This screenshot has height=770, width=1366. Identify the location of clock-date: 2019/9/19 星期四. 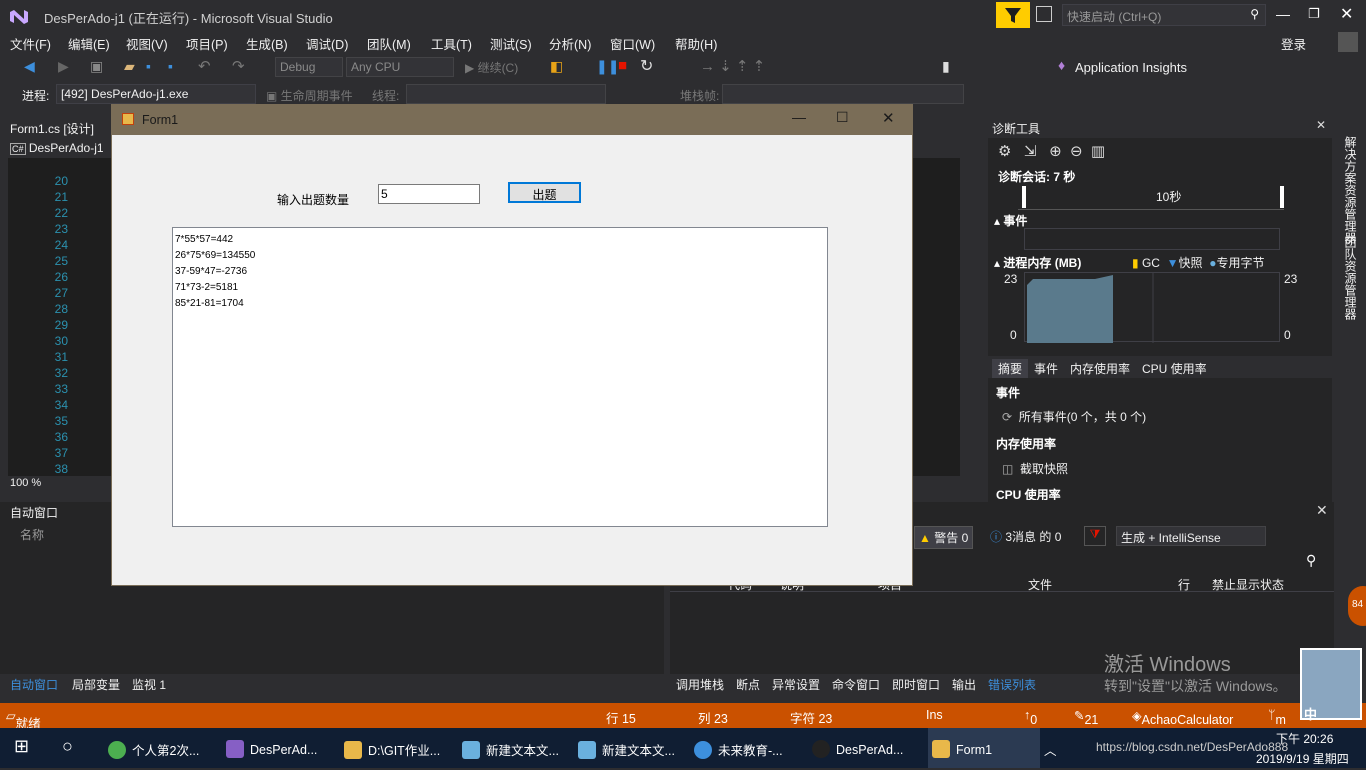
(1302, 750).